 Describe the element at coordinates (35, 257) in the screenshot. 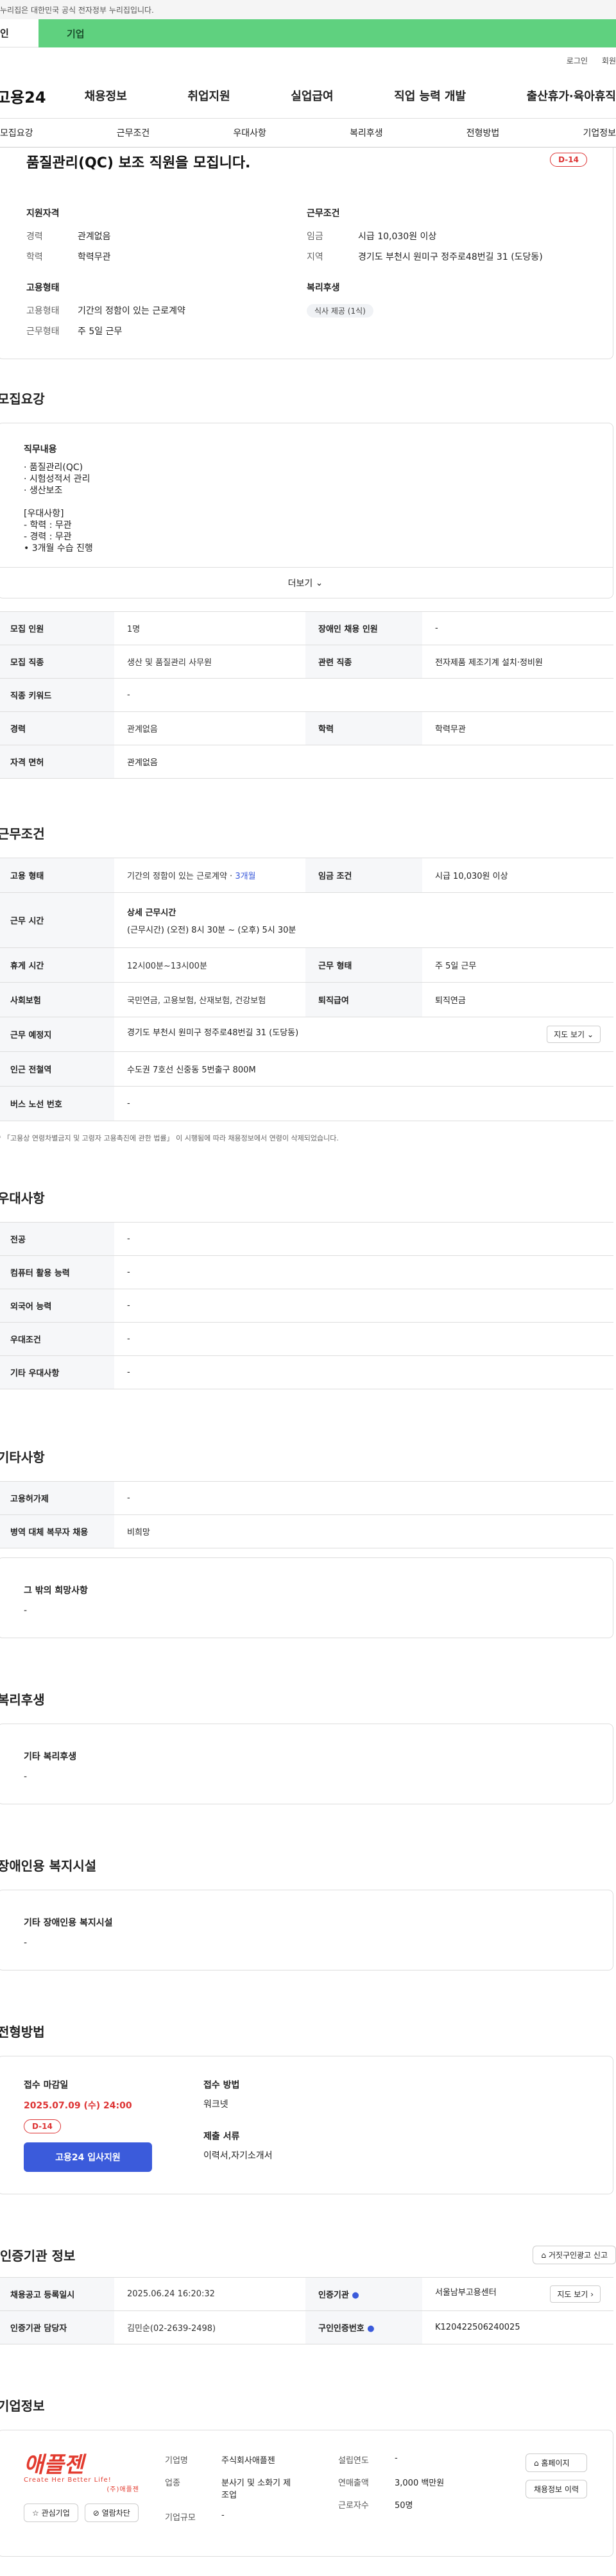

I see `kv-key: 학력` at that location.